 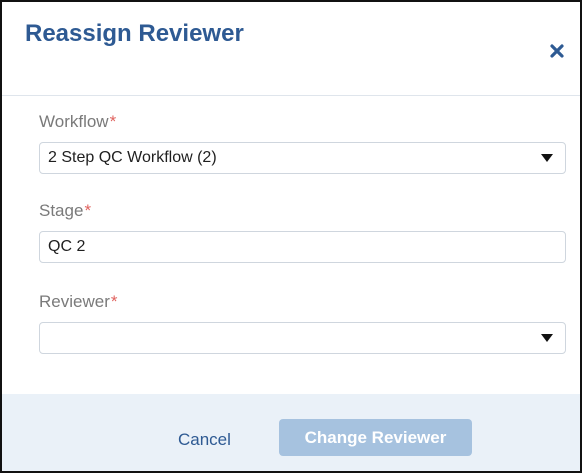 I want to click on workflow-label: Workflow*, so click(x=77, y=122).